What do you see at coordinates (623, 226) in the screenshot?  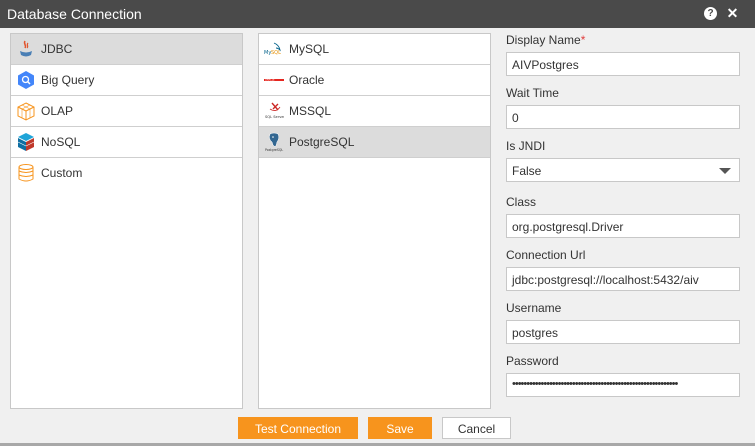 I see `class-field: org.postgresql.Driver` at bounding box center [623, 226].